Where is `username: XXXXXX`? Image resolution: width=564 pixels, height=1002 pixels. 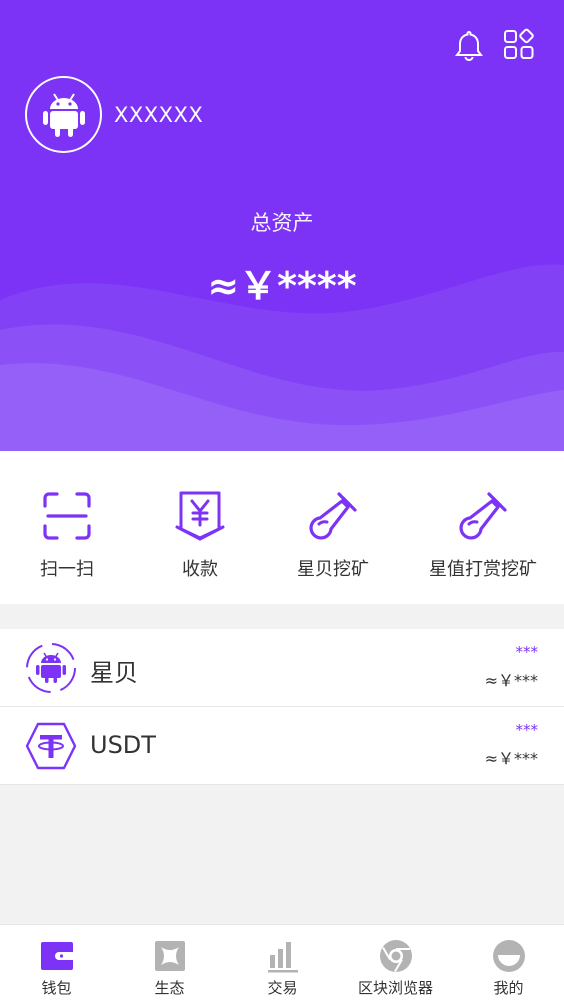 username: XXXXXX is located at coordinates (159, 115).